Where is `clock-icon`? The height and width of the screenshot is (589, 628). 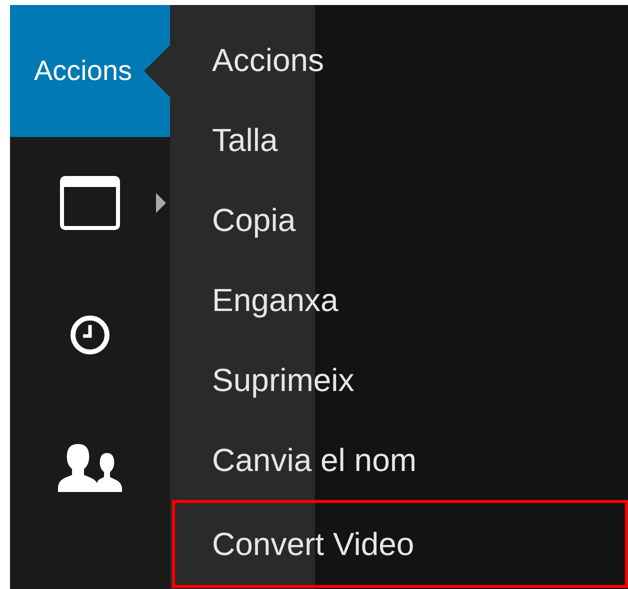
clock-icon is located at coordinates (90, 335).